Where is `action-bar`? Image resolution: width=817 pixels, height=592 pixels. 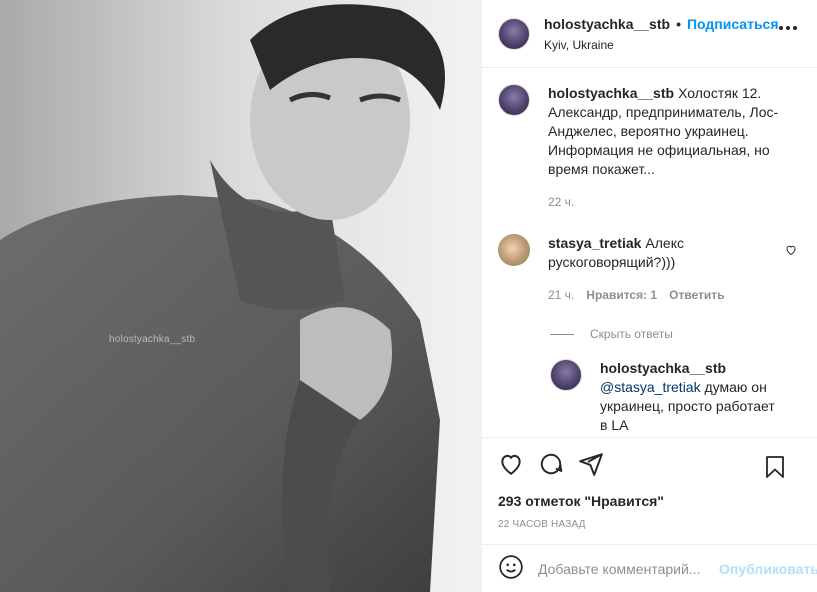 action-bar is located at coordinates (649, 465).